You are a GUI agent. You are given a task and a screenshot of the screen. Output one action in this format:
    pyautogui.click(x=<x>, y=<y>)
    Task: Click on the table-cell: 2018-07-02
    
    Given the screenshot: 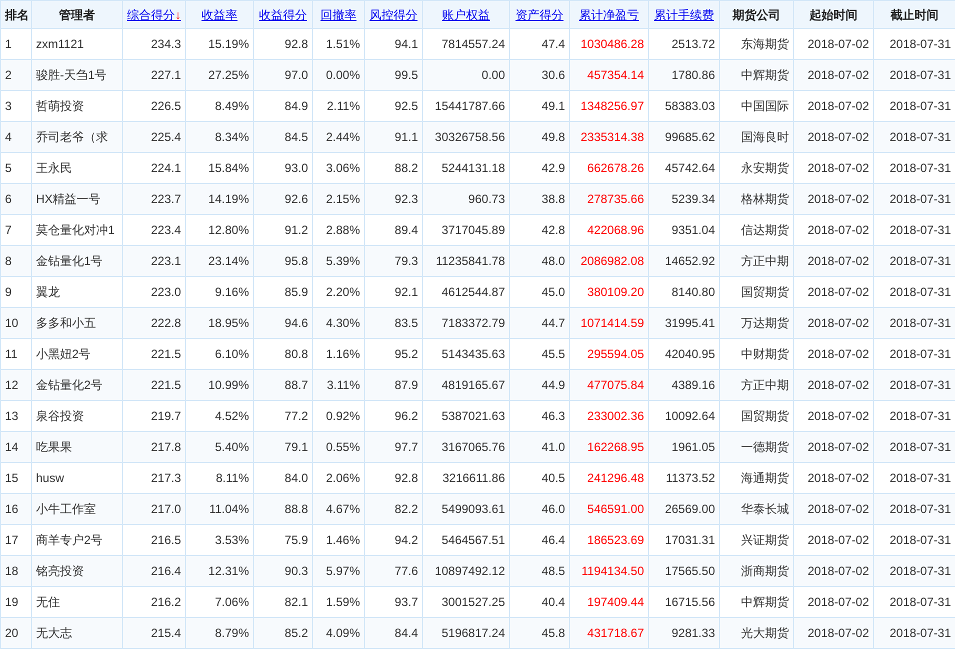 What is the action you would take?
    pyautogui.click(x=834, y=633)
    